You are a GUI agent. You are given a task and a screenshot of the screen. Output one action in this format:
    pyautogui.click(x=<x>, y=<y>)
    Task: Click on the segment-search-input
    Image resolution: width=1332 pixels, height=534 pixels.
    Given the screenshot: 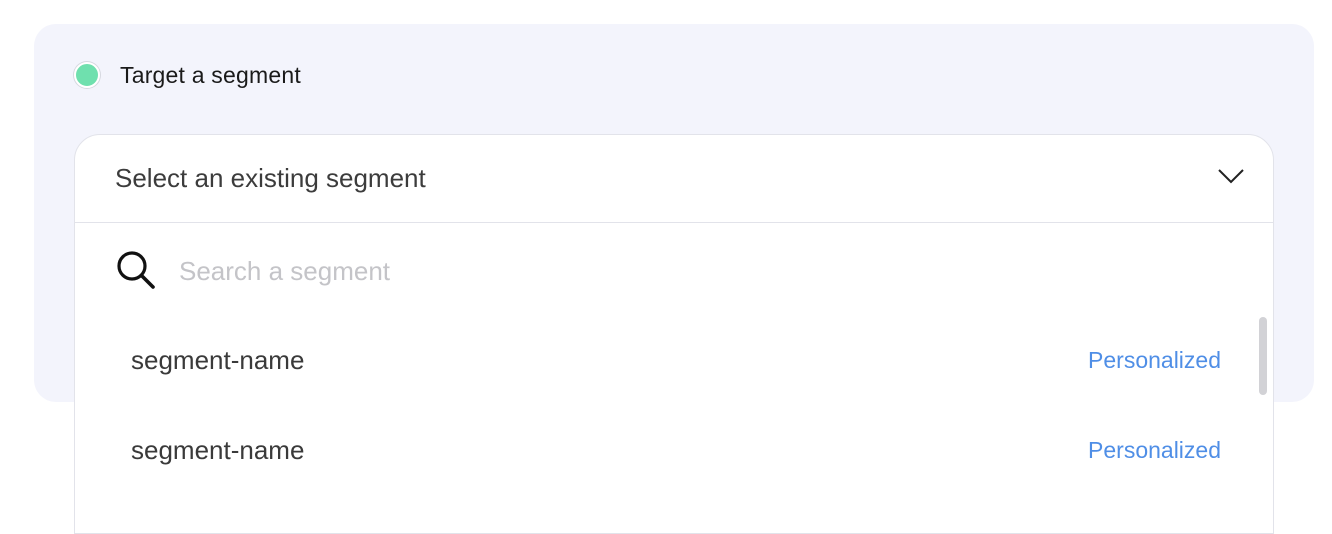 What is the action you would take?
    pyautogui.click(x=629, y=271)
    